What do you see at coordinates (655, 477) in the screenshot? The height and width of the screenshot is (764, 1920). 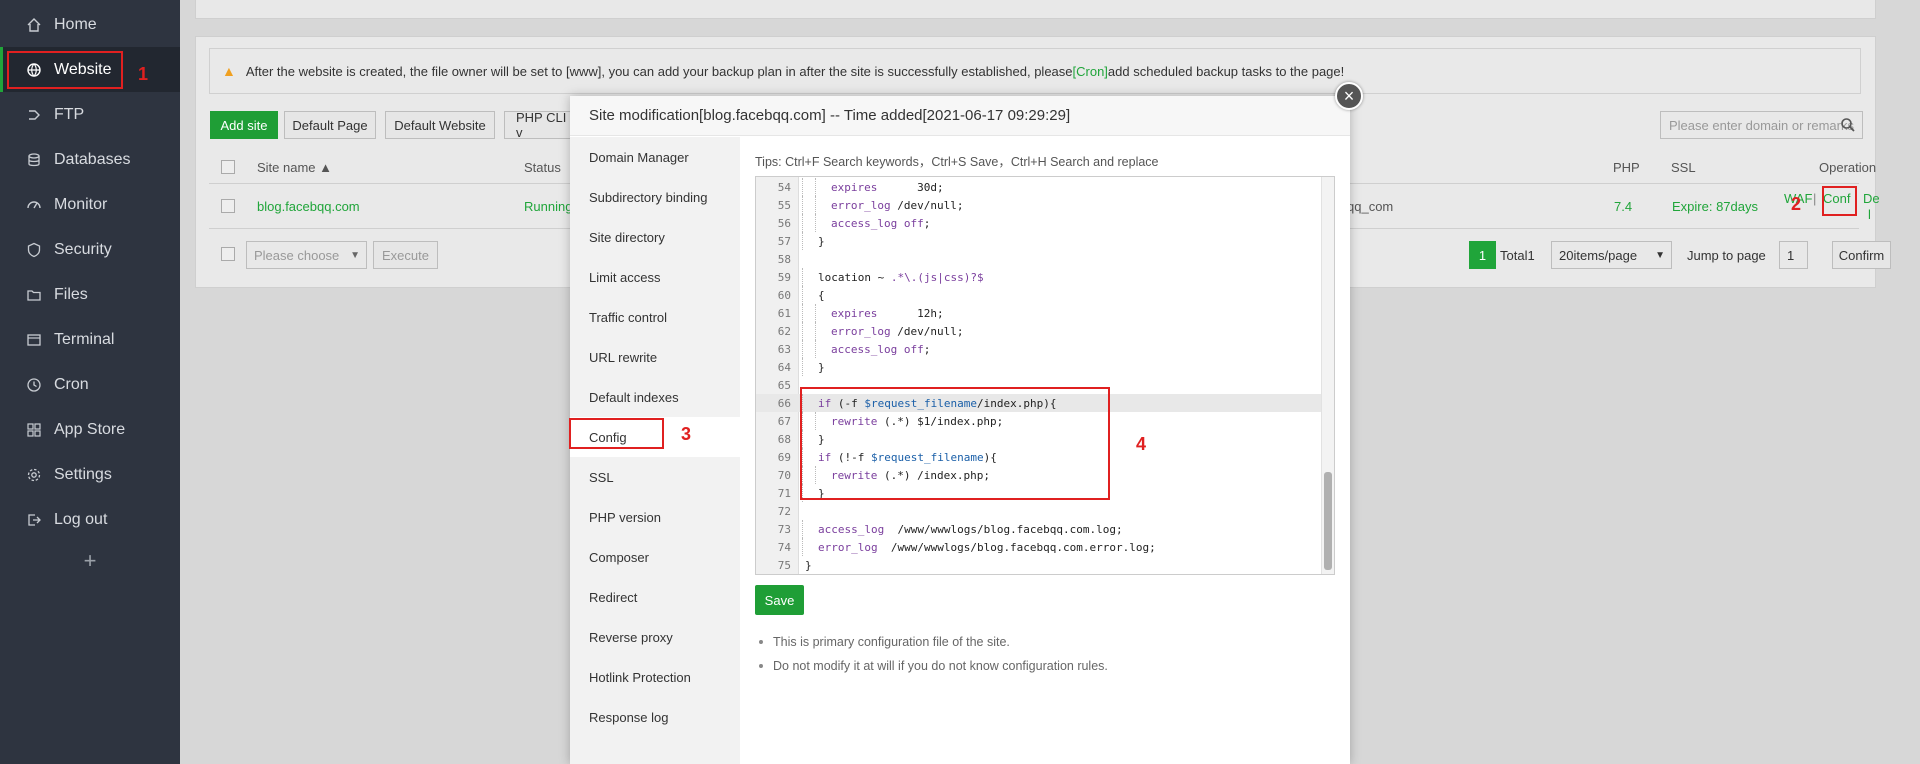 I see `tab-ssl: SSL` at bounding box center [655, 477].